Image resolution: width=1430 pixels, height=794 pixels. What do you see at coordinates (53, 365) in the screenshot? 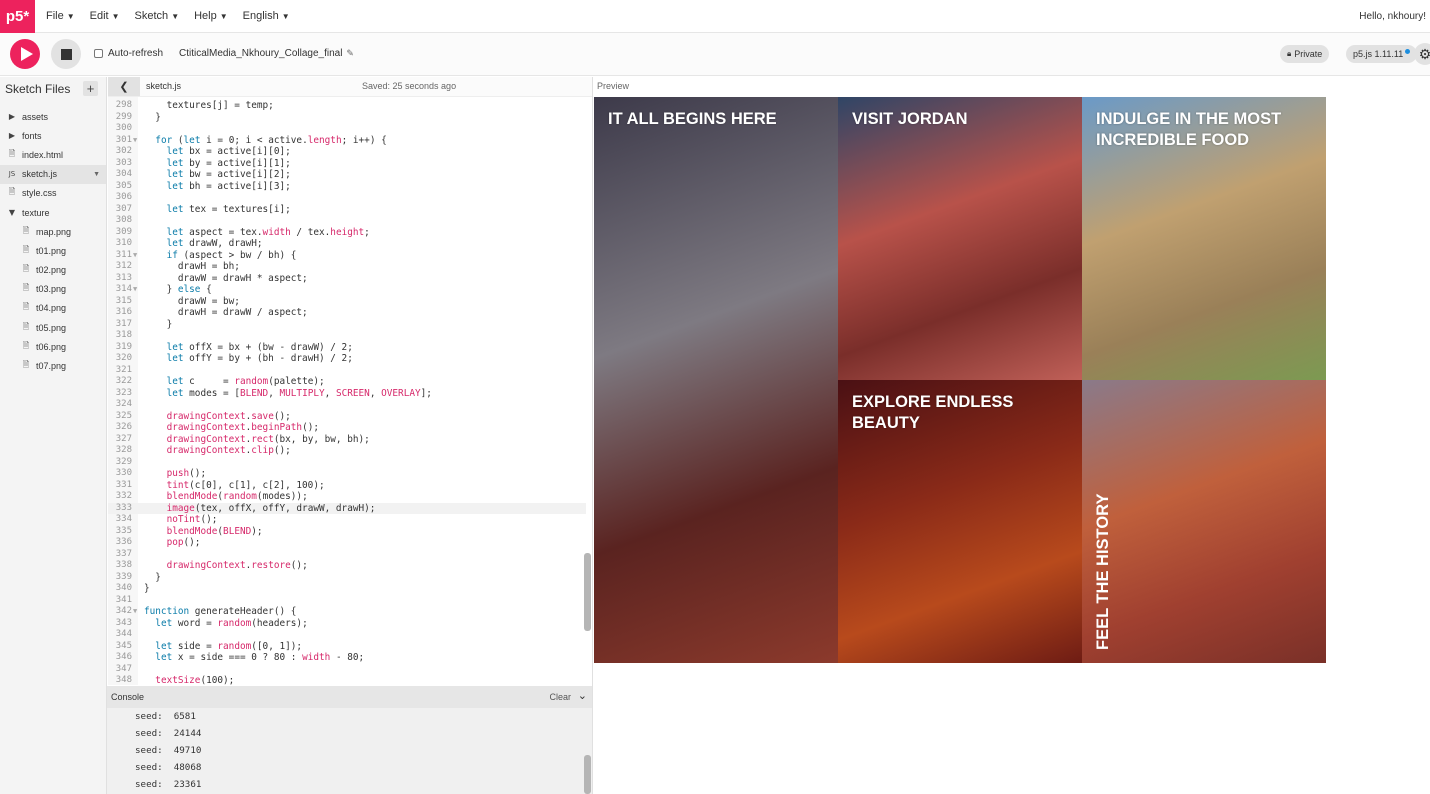
I see `file-item: 🗎 t07.png` at bounding box center [53, 365].